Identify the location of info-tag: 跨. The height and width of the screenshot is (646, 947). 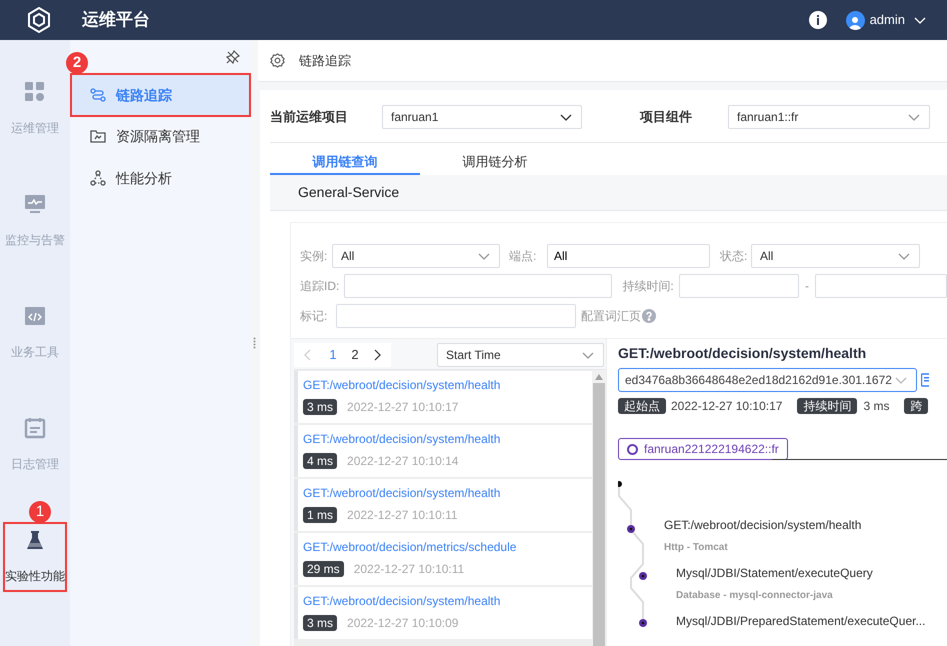
(916, 406).